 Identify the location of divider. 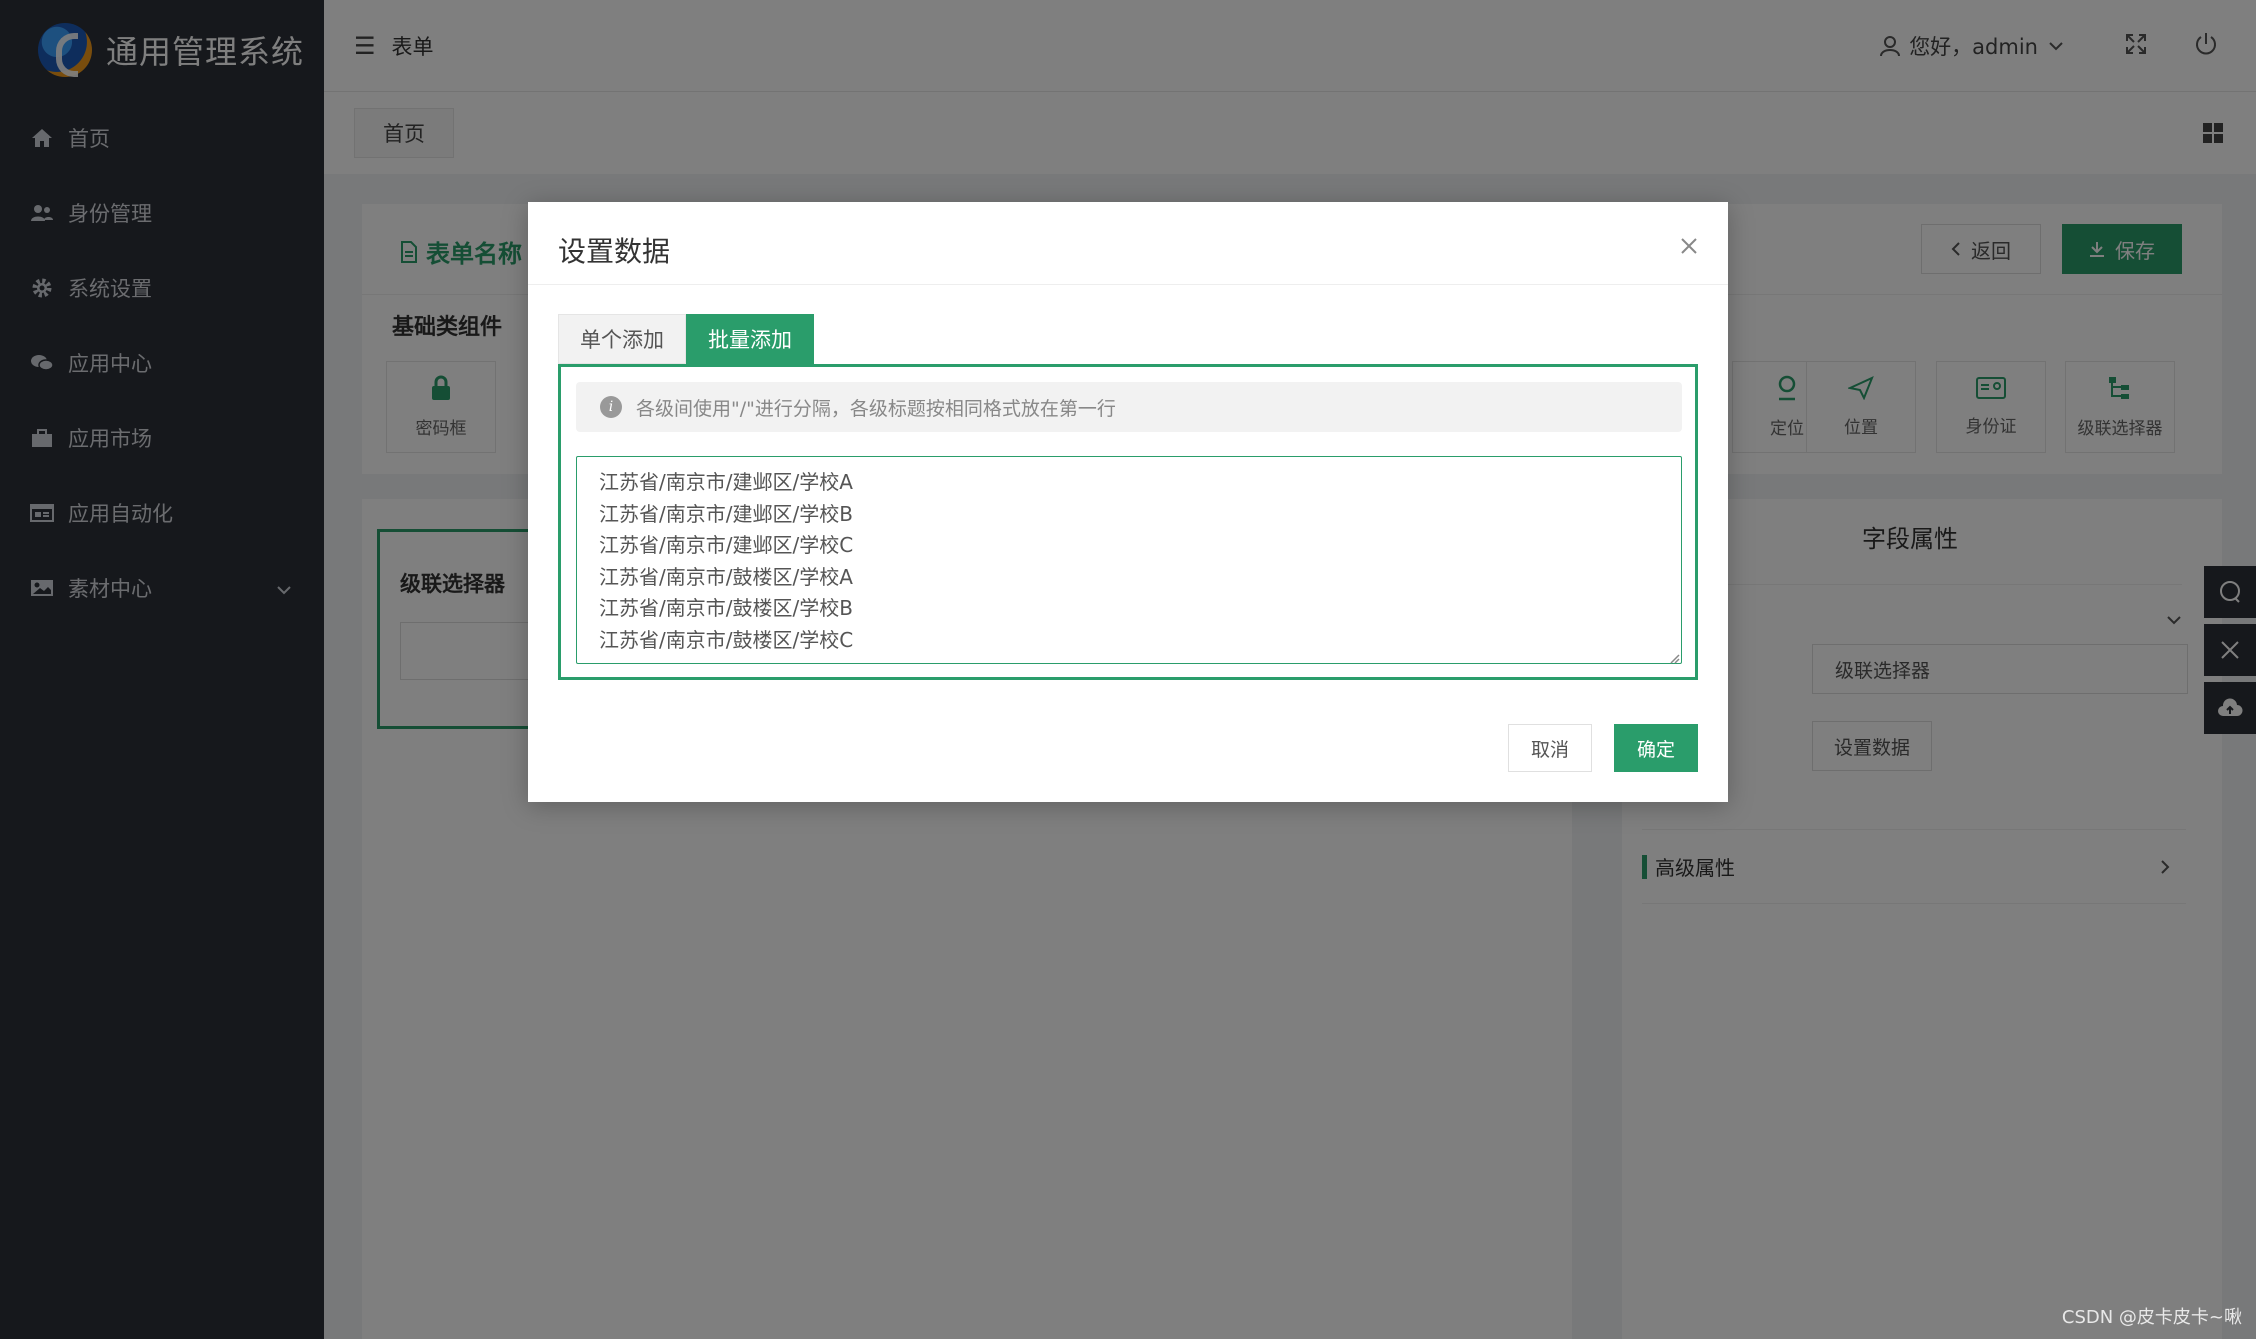
(1128, 284).